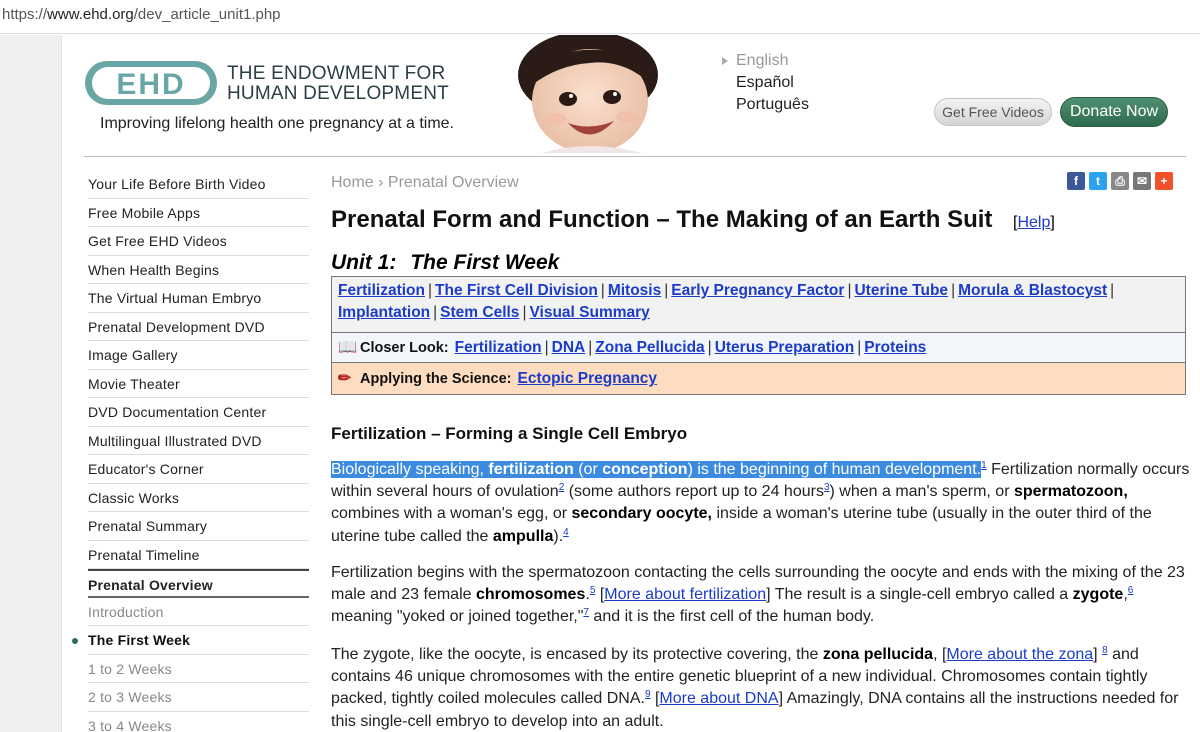 The image size is (1200, 732). What do you see at coordinates (993, 112) in the screenshot?
I see `get-free-videos-button: Get Free Videos` at bounding box center [993, 112].